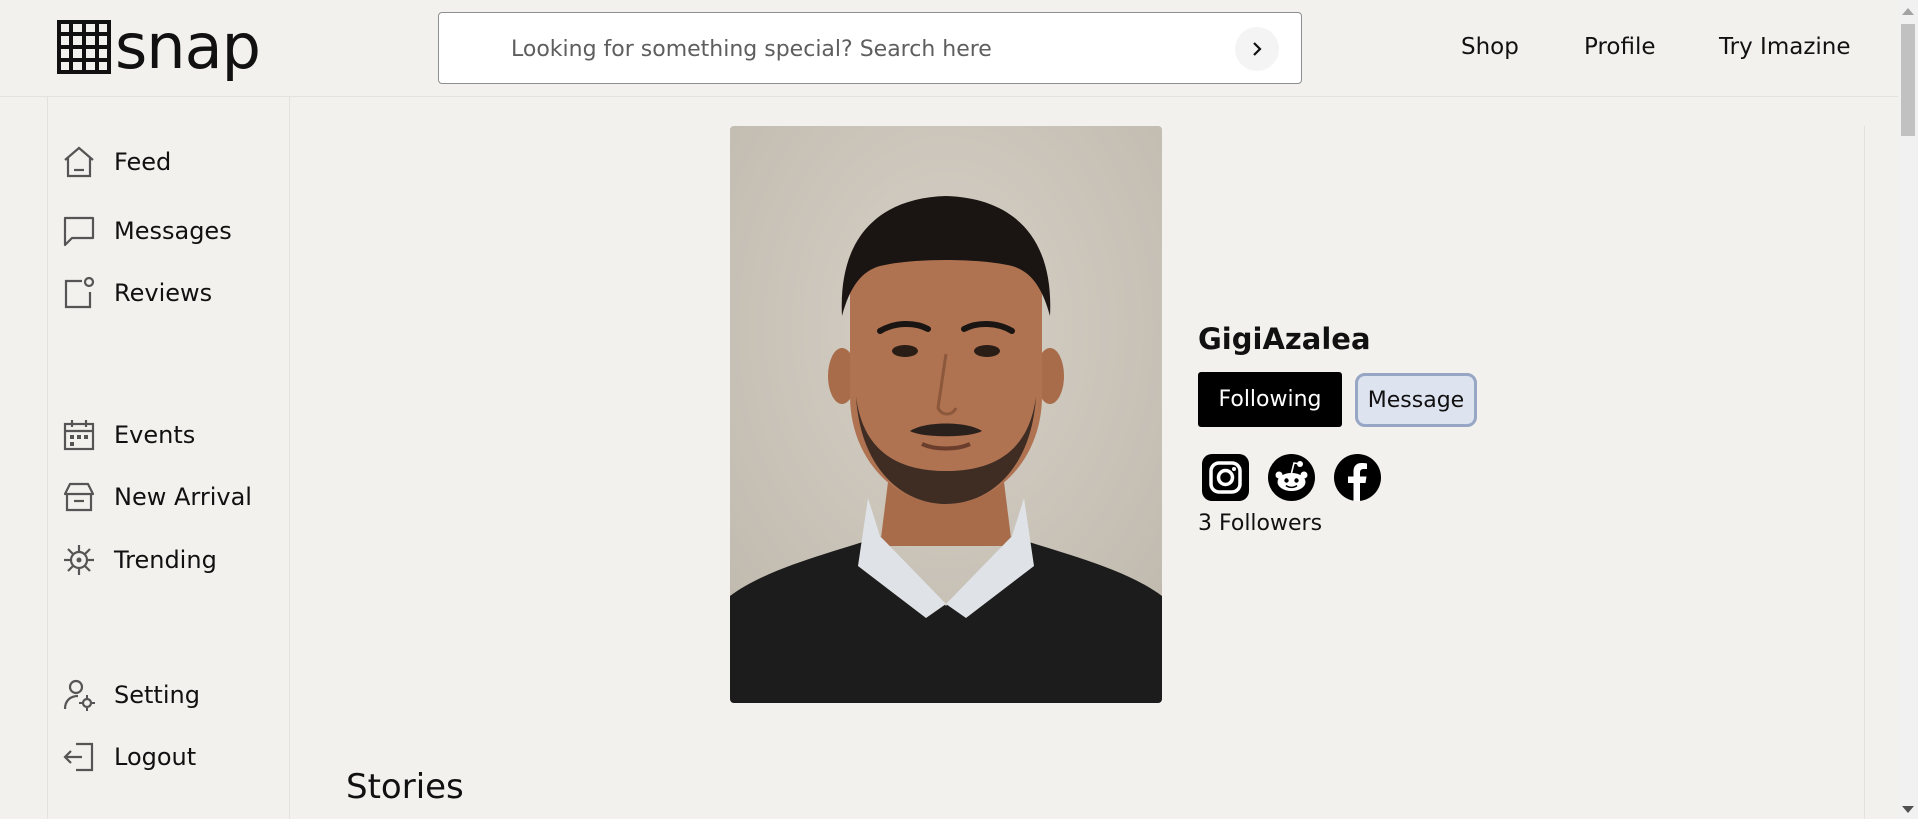  I want to click on sidebar-item-logout: Logout, so click(129, 757).